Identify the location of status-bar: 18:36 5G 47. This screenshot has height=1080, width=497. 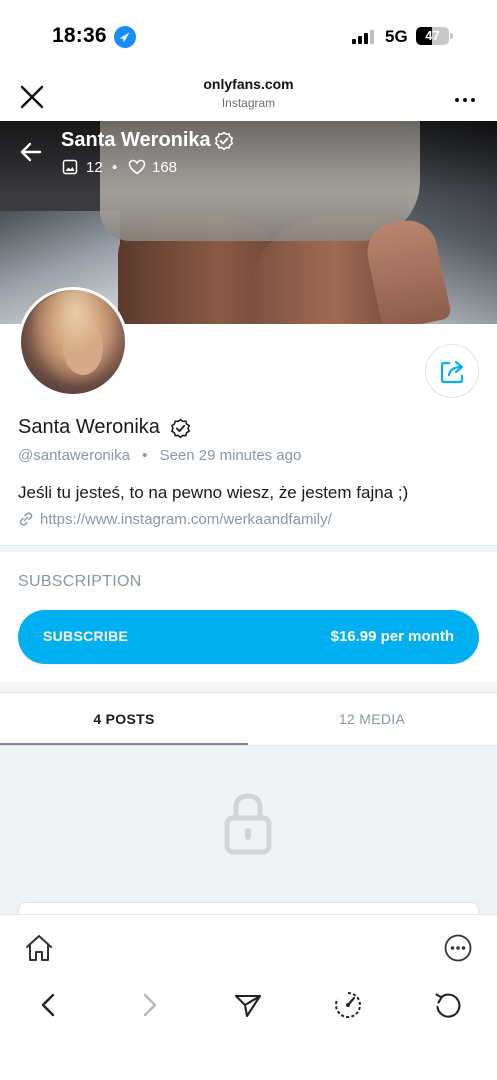
(248, 33).